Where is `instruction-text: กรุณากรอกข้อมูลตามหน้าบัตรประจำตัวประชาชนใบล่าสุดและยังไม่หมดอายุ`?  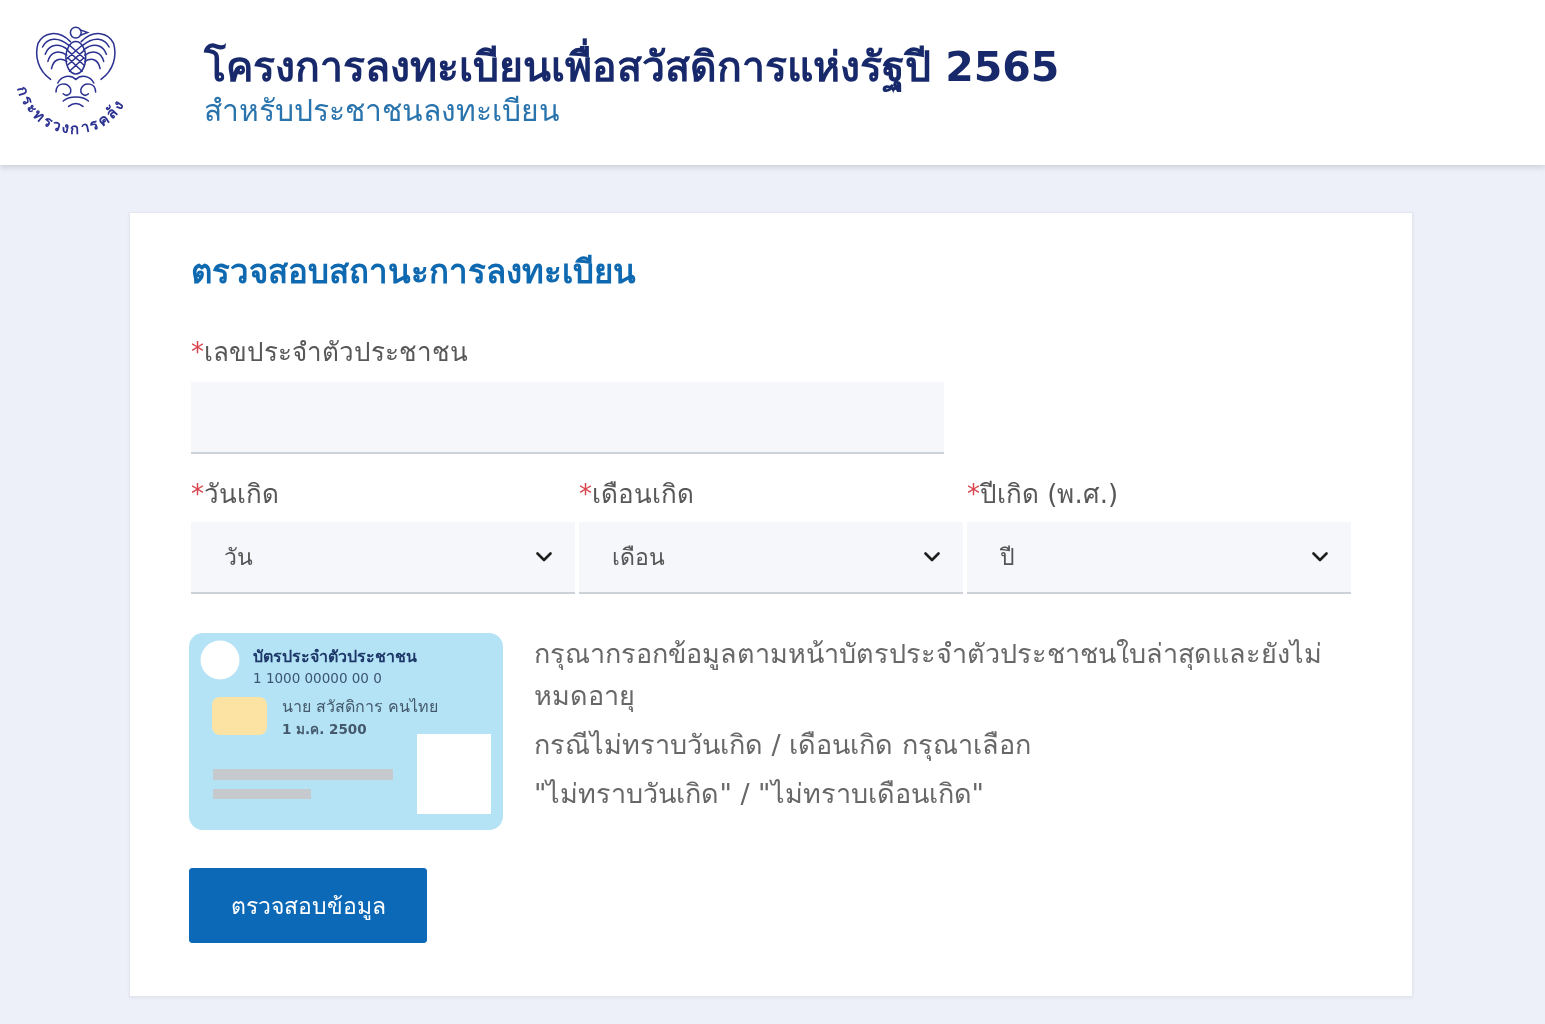
instruction-text: กรุณากรอกข้อมูลตามหน้าบัตรประจำตัวประชาชนใบล่าสุดและยังไม่หมดอายุ is located at coordinates (928, 675).